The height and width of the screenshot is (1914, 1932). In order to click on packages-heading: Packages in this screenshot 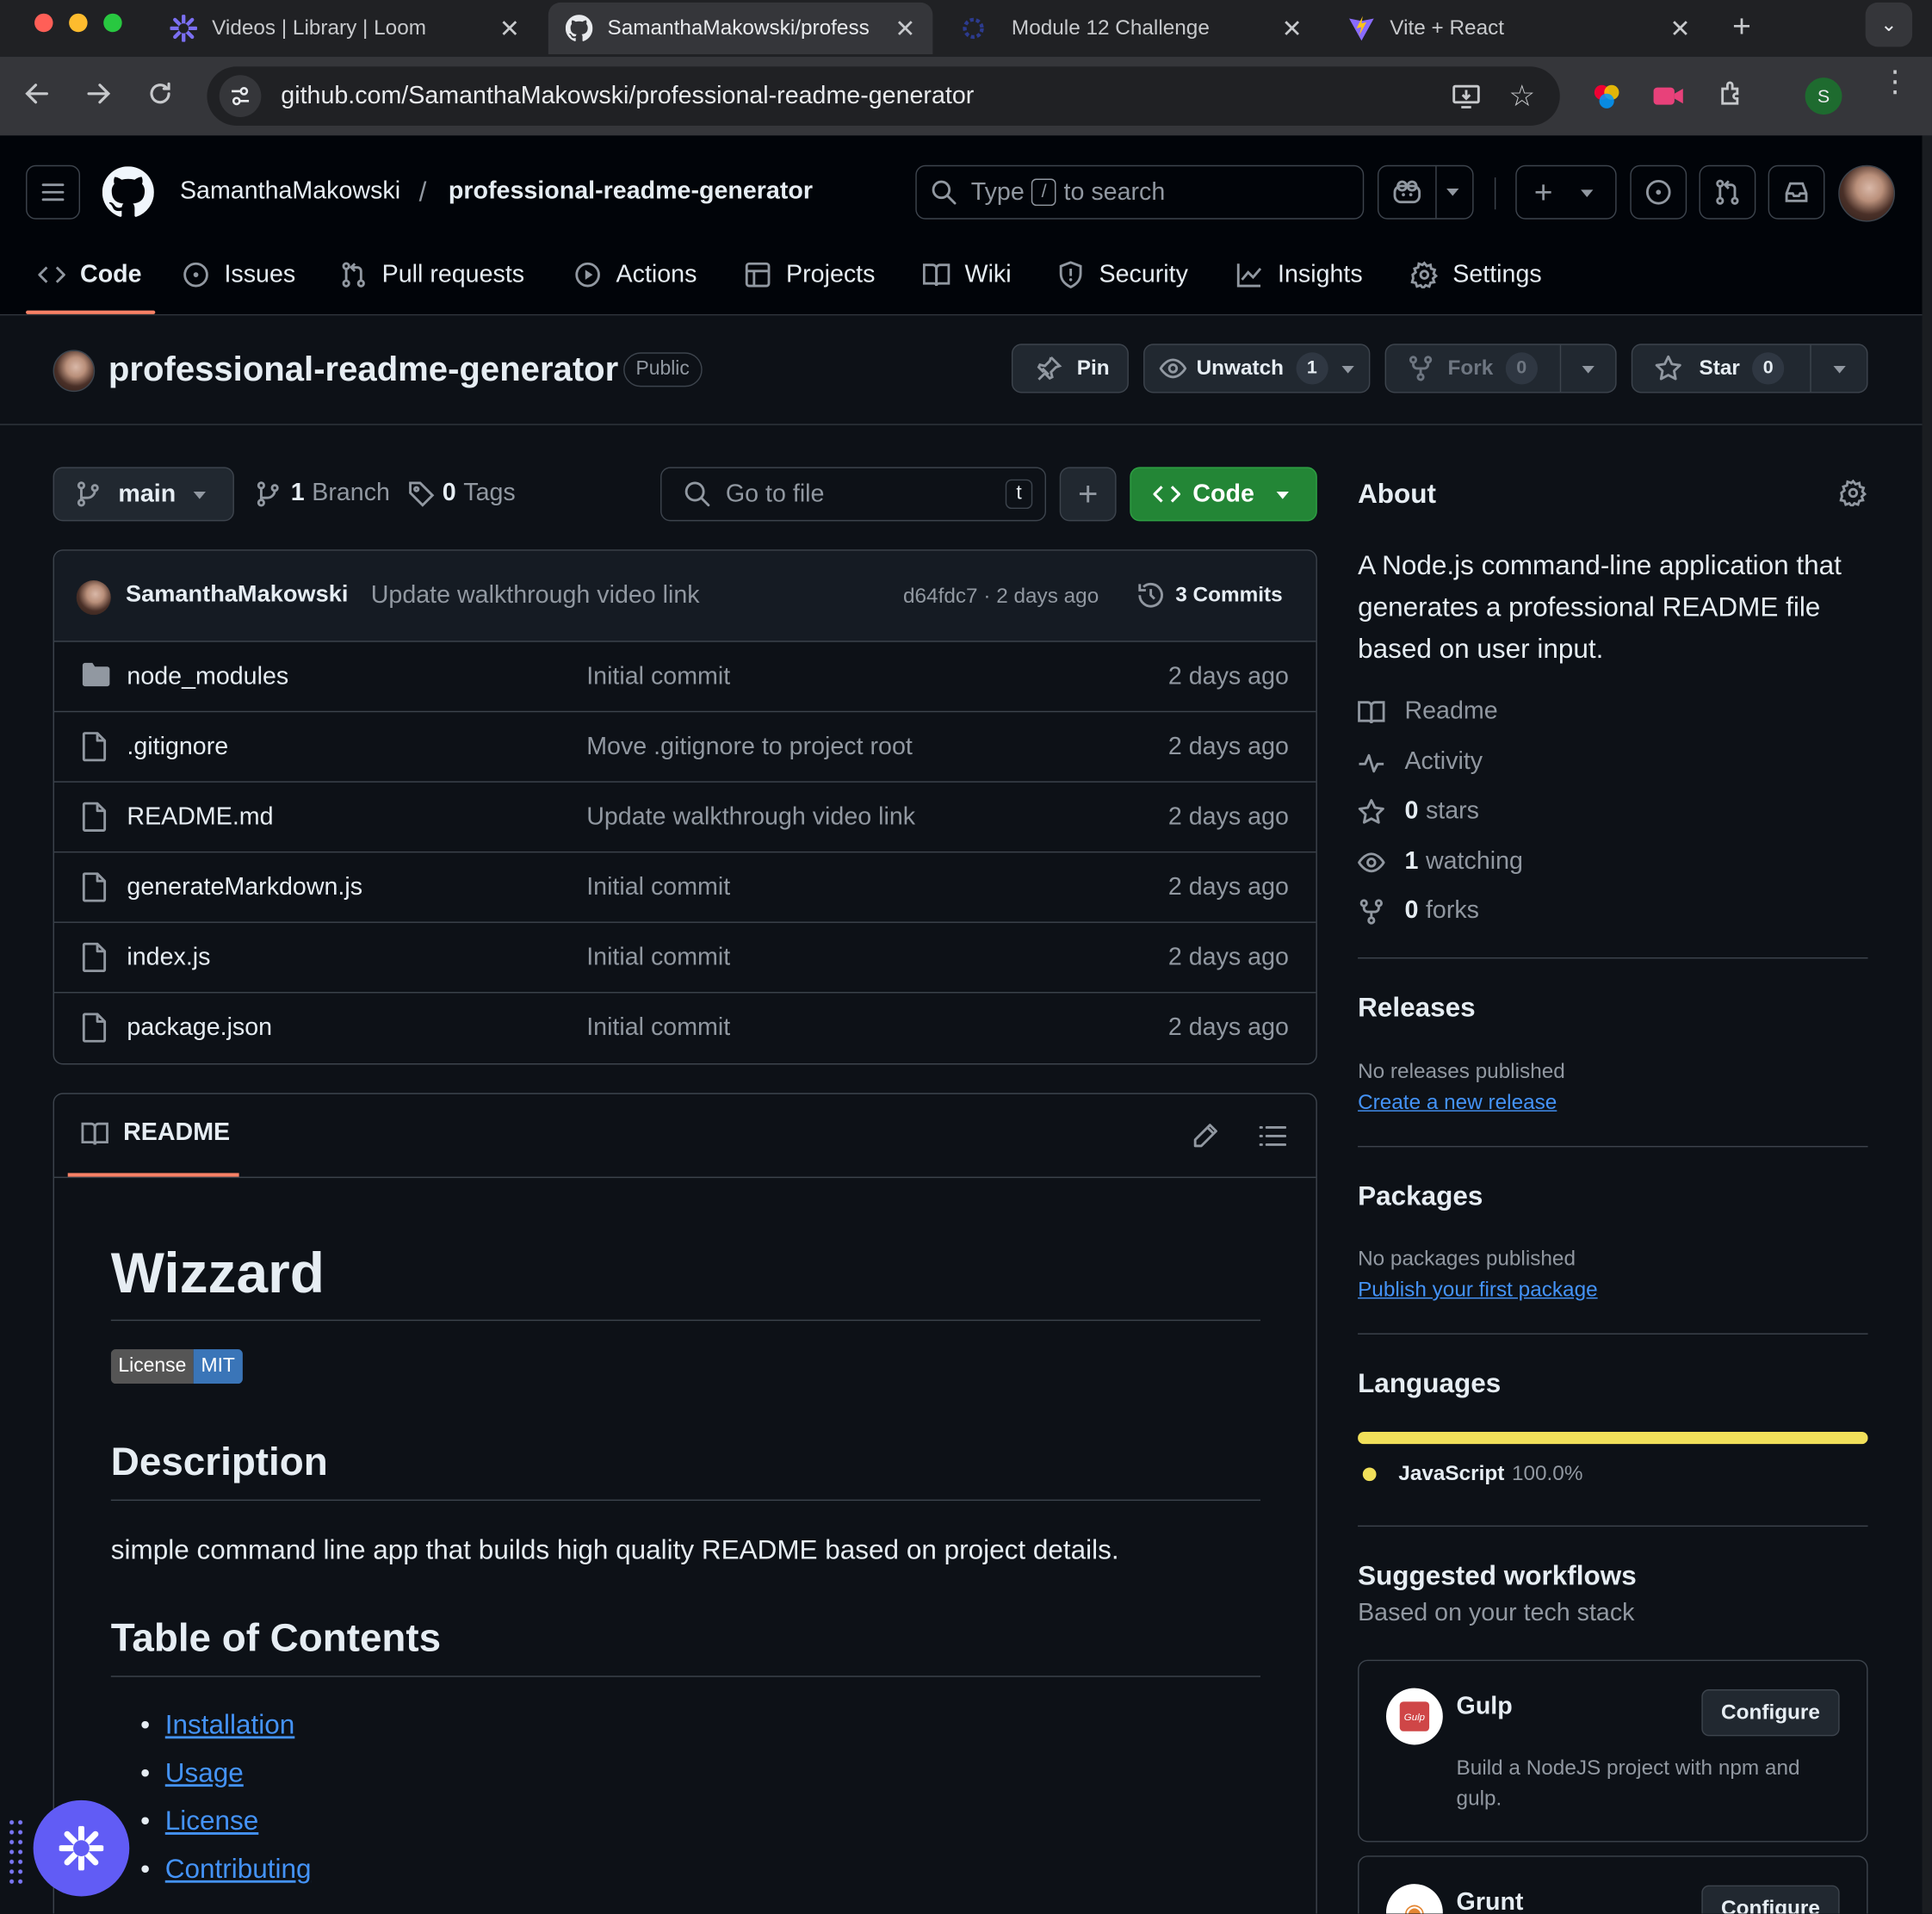, I will do `click(1420, 1196)`.